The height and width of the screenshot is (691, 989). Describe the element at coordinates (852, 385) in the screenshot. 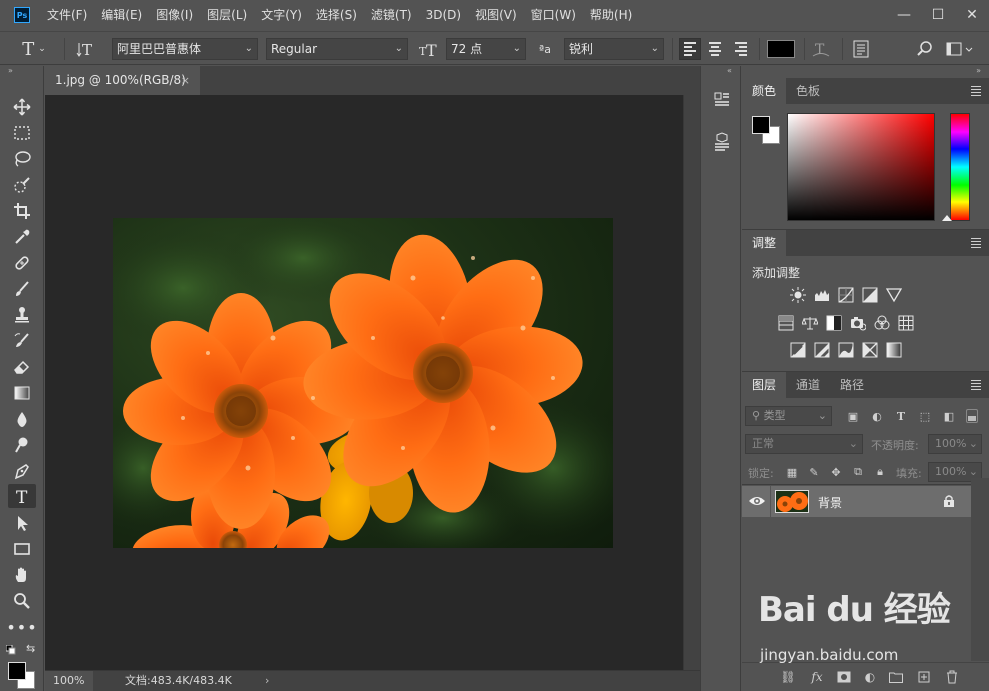

I see `tab-paths: 路径` at that location.